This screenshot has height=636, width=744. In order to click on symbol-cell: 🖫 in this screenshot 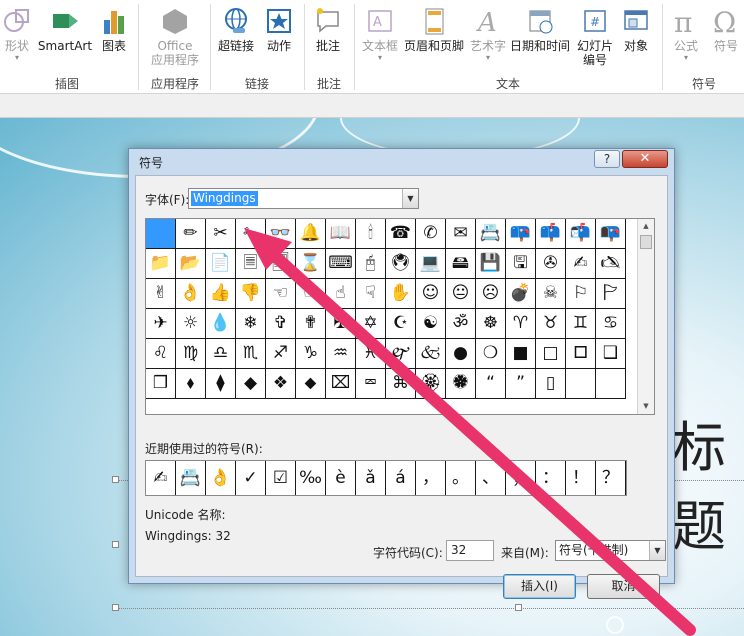, I will do `click(521, 264)`.